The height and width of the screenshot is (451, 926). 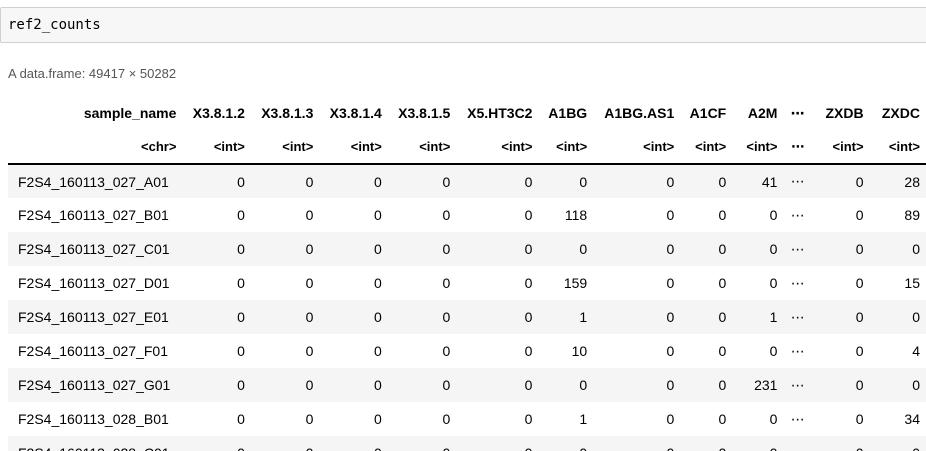 I want to click on column-header: X3.8.1.3, so click(x=287, y=113).